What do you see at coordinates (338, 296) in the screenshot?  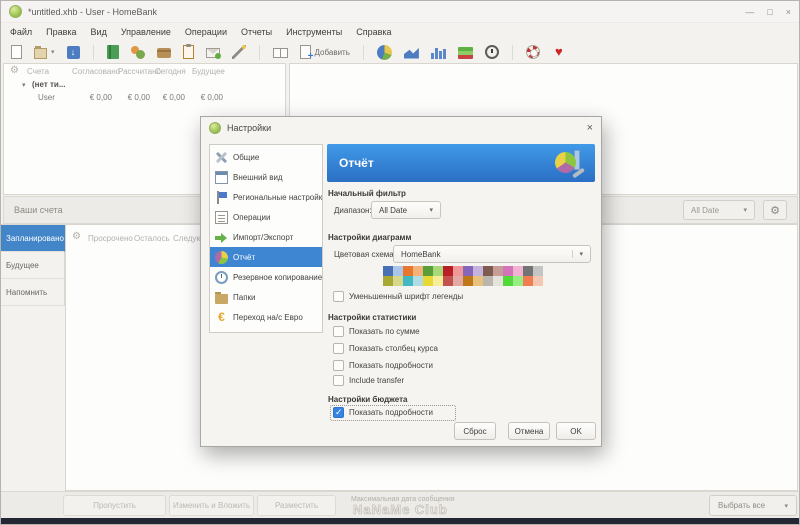 I see `small-legend-font-checkbox` at bounding box center [338, 296].